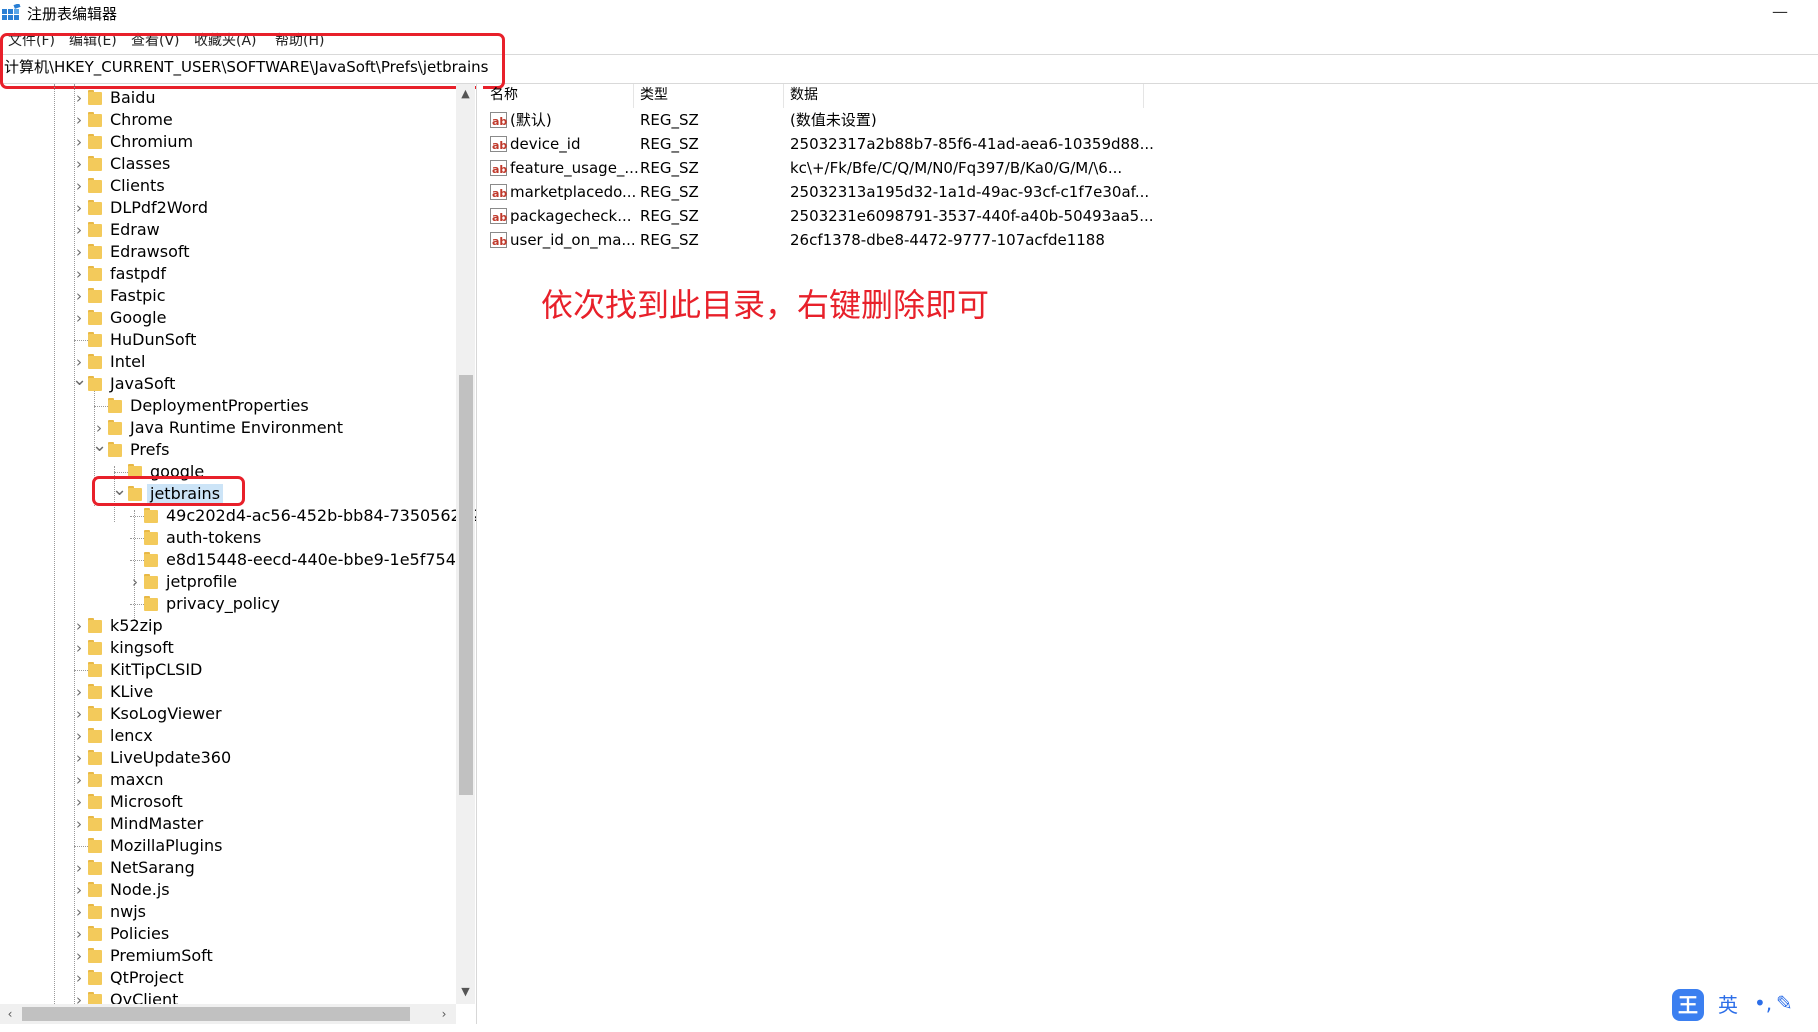 The height and width of the screenshot is (1032, 1818). Describe the element at coordinates (1784, 1003) in the screenshot. I see `ime-handwriting-icon: ✎` at that location.